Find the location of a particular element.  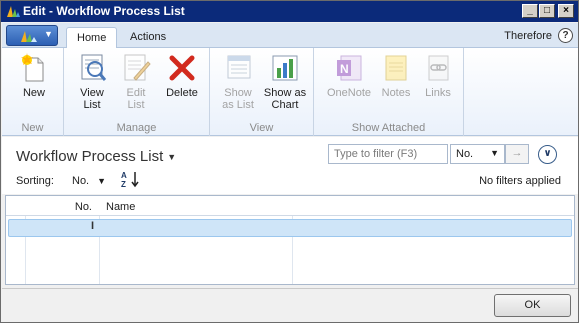

tab-actions: Actions is located at coordinates (148, 38).